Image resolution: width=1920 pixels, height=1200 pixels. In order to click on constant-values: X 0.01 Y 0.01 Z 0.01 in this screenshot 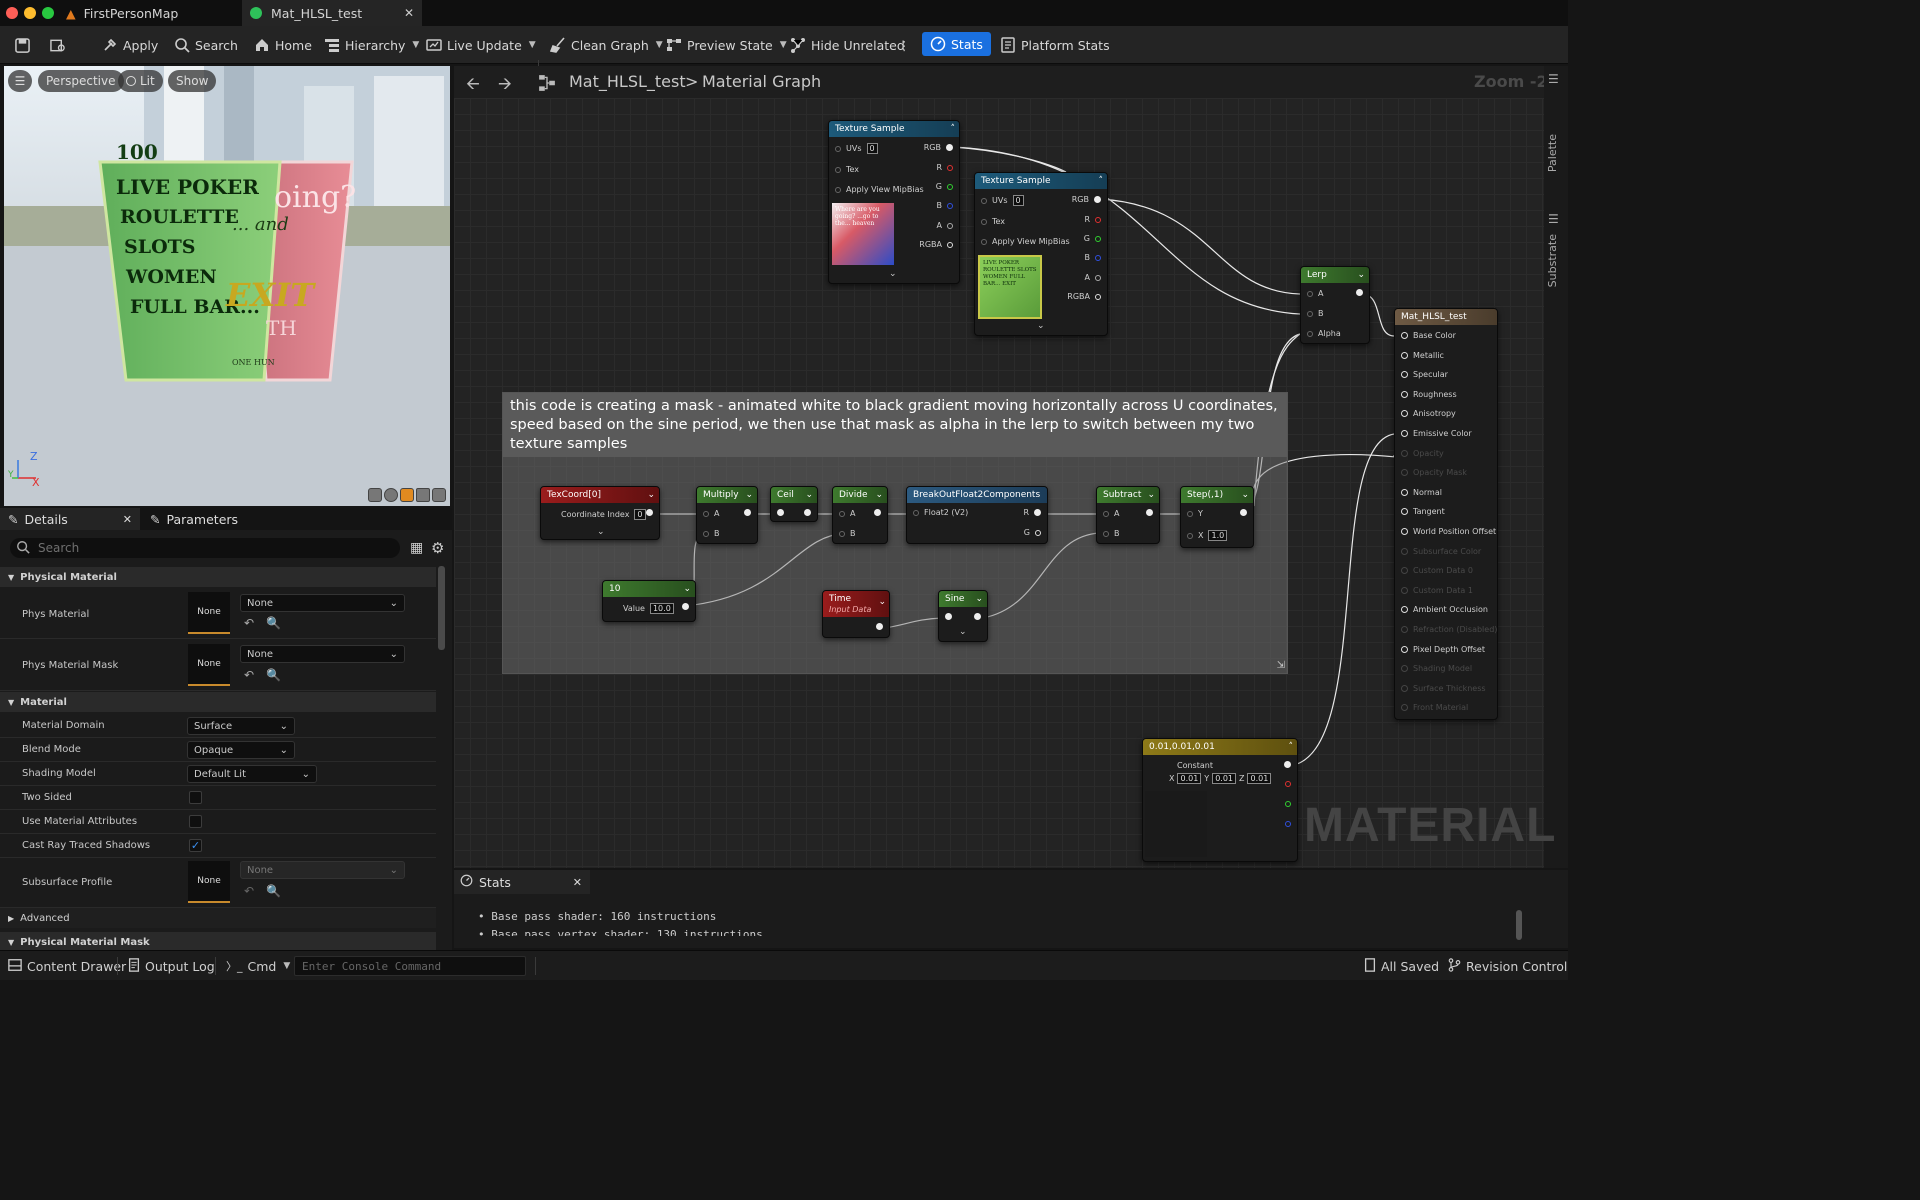, I will do `click(1220, 778)`.